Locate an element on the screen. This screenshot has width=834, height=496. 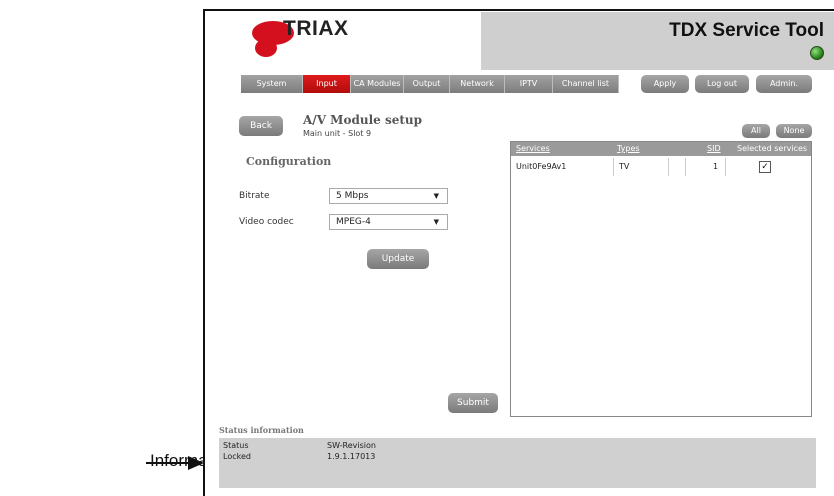
triax-logo-drop-icon is located at coordinates (266, 48).